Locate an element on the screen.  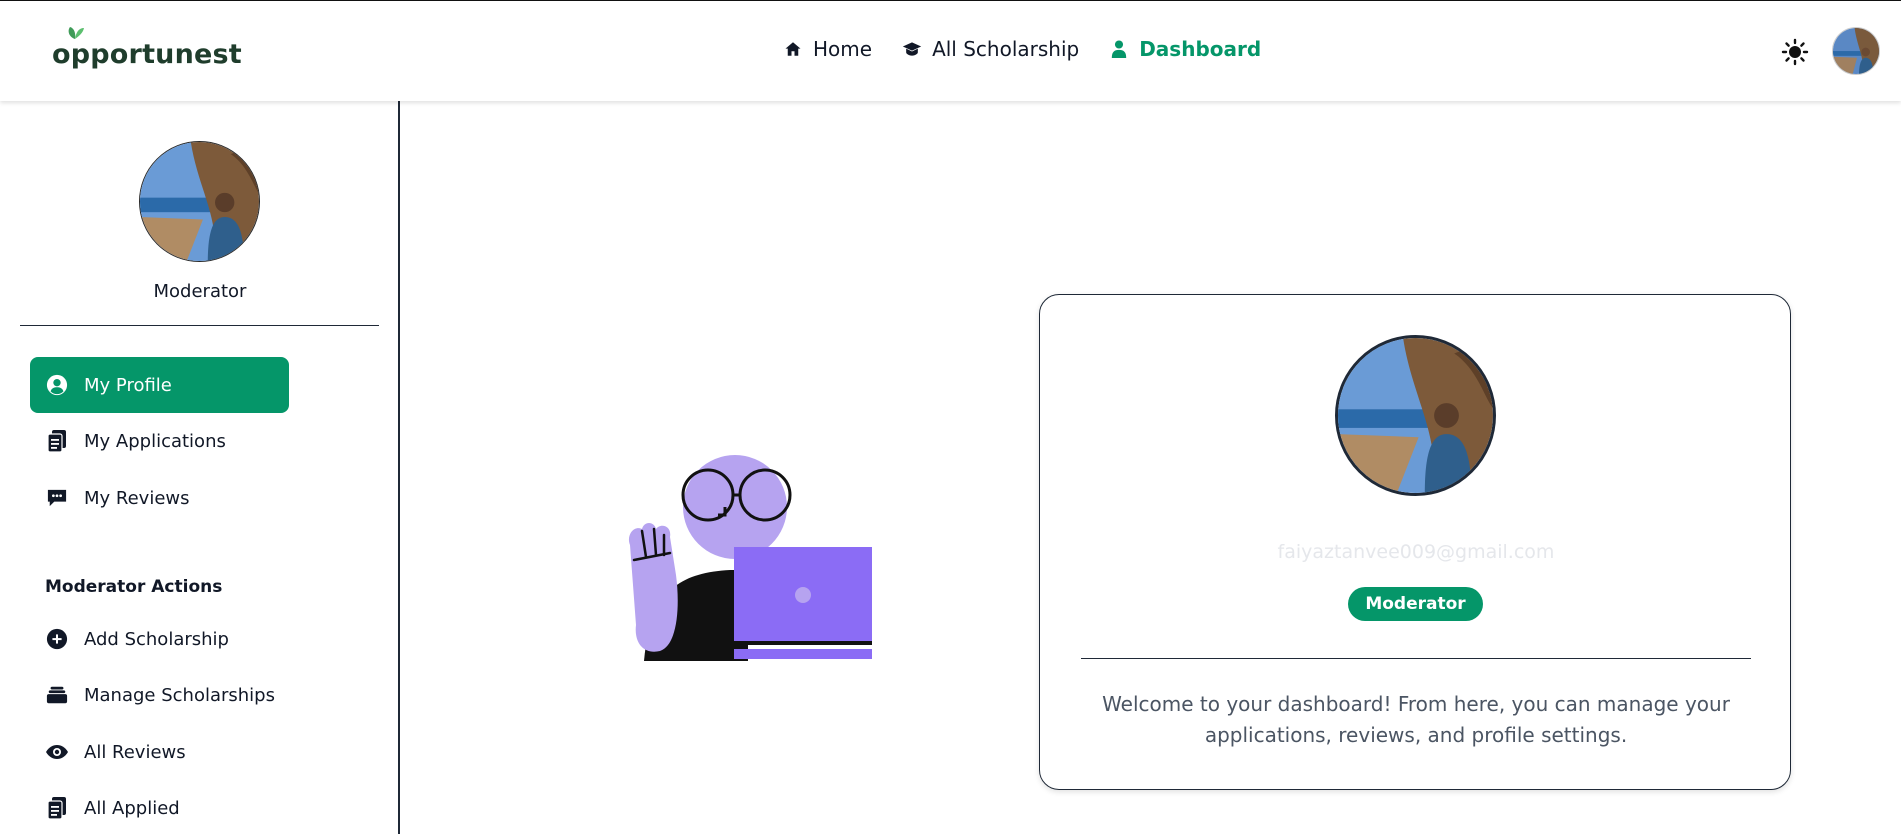
nav-home-label: Home is located at coordinates (843, 49).